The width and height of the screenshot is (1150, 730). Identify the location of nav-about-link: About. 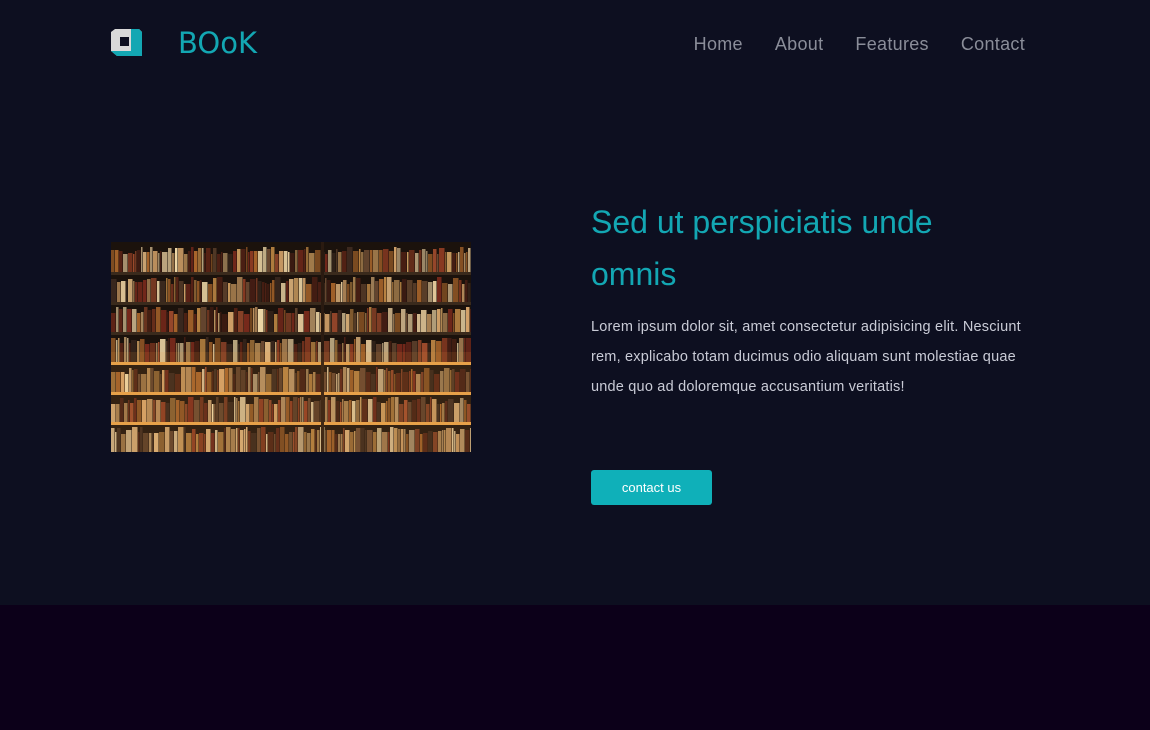
(799, 44).